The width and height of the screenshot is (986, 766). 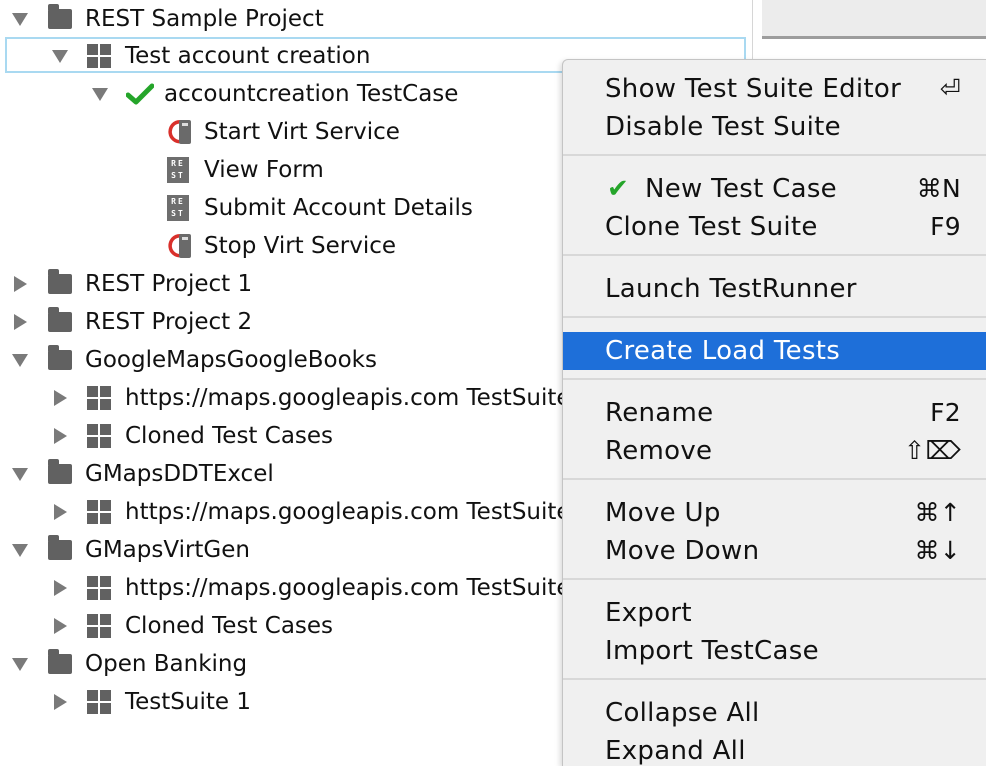 What do you see at coordinates (300, 246) in the screenshot?
I see `tree-row-label: Stop Virt Service` at bounding box center [300, 246].